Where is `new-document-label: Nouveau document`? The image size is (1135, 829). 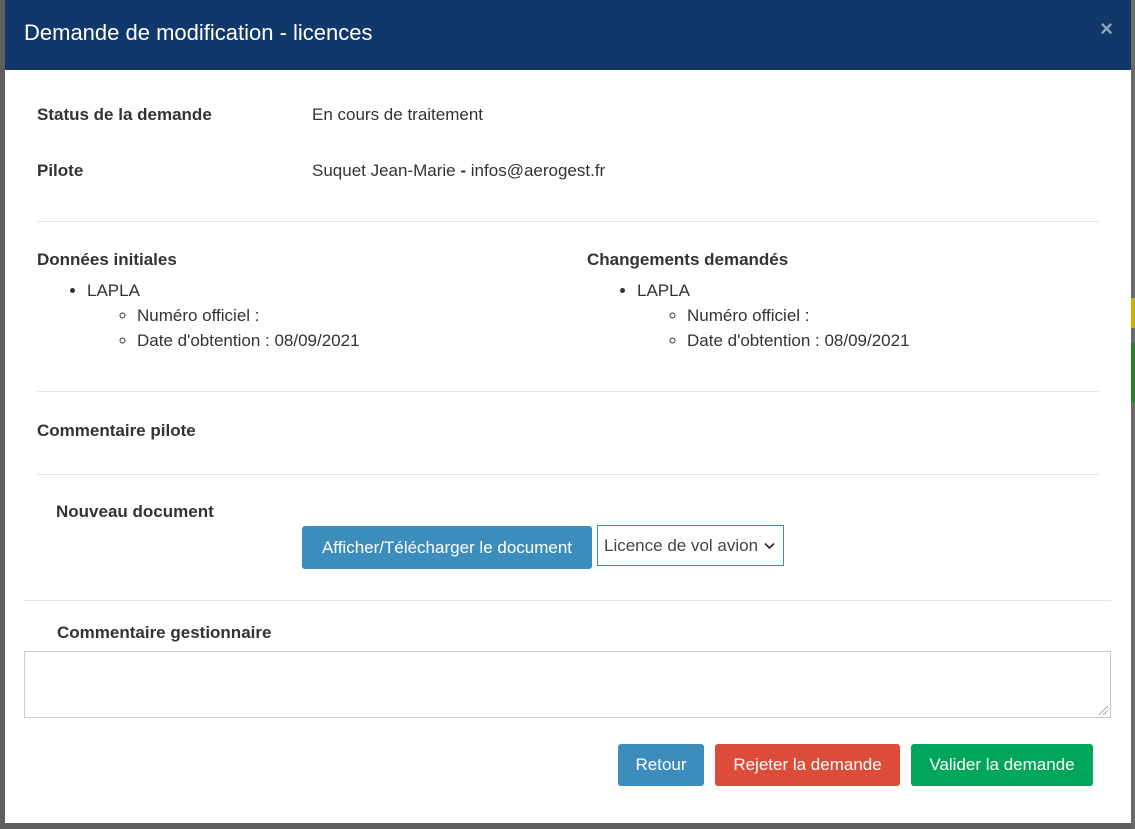
new-document-label: Nouveau document is located at coordinates (135, 511).